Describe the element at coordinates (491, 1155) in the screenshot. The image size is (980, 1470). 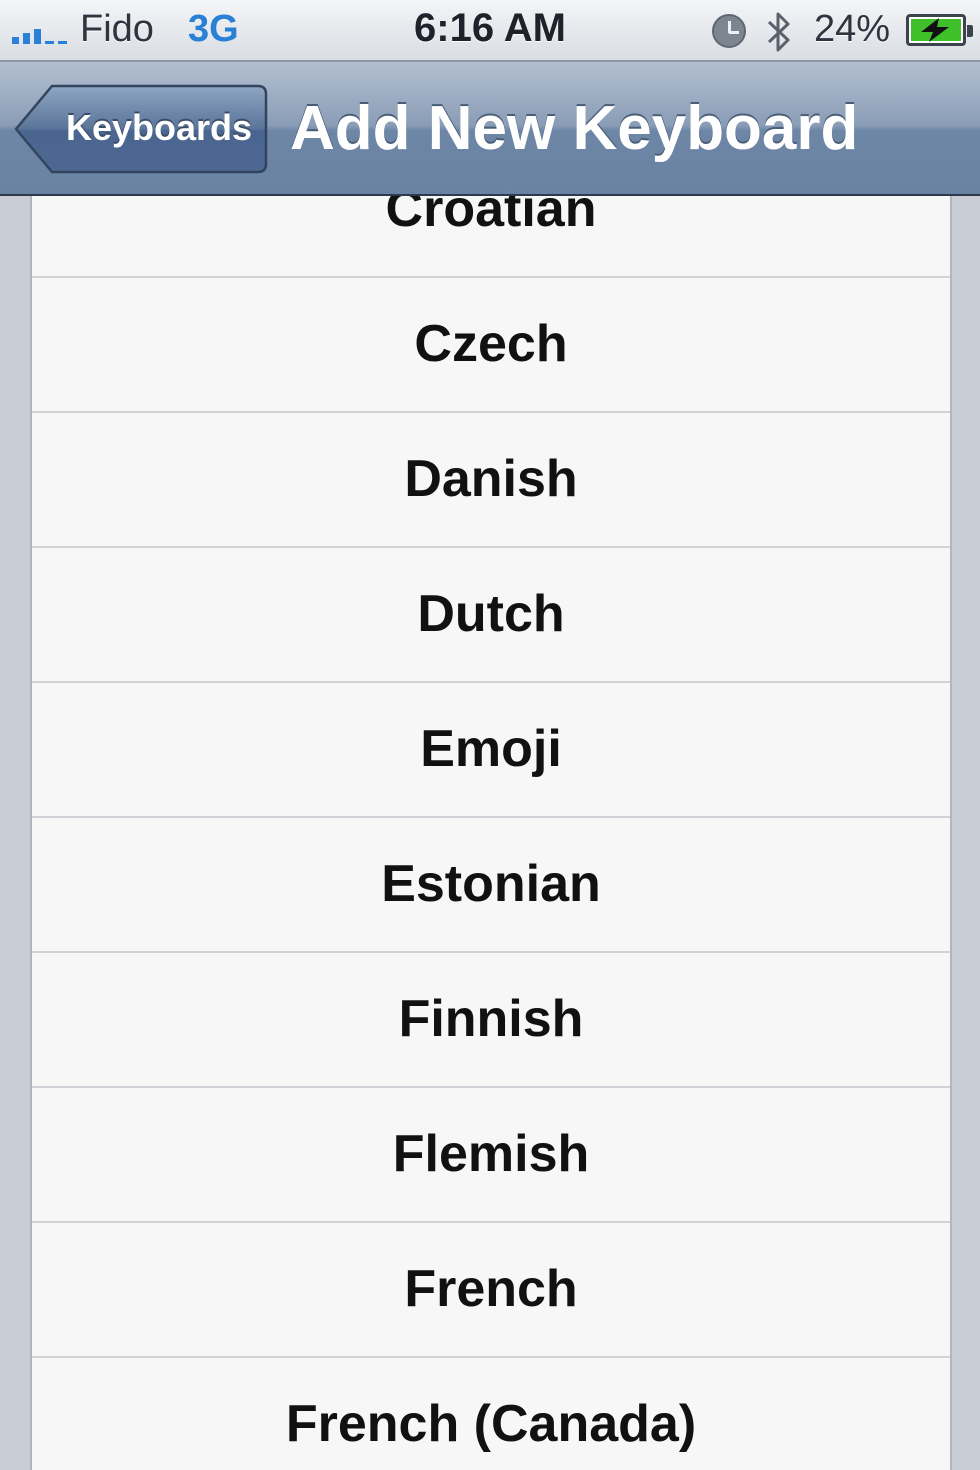
I see `list-item: Flemish` at that location.